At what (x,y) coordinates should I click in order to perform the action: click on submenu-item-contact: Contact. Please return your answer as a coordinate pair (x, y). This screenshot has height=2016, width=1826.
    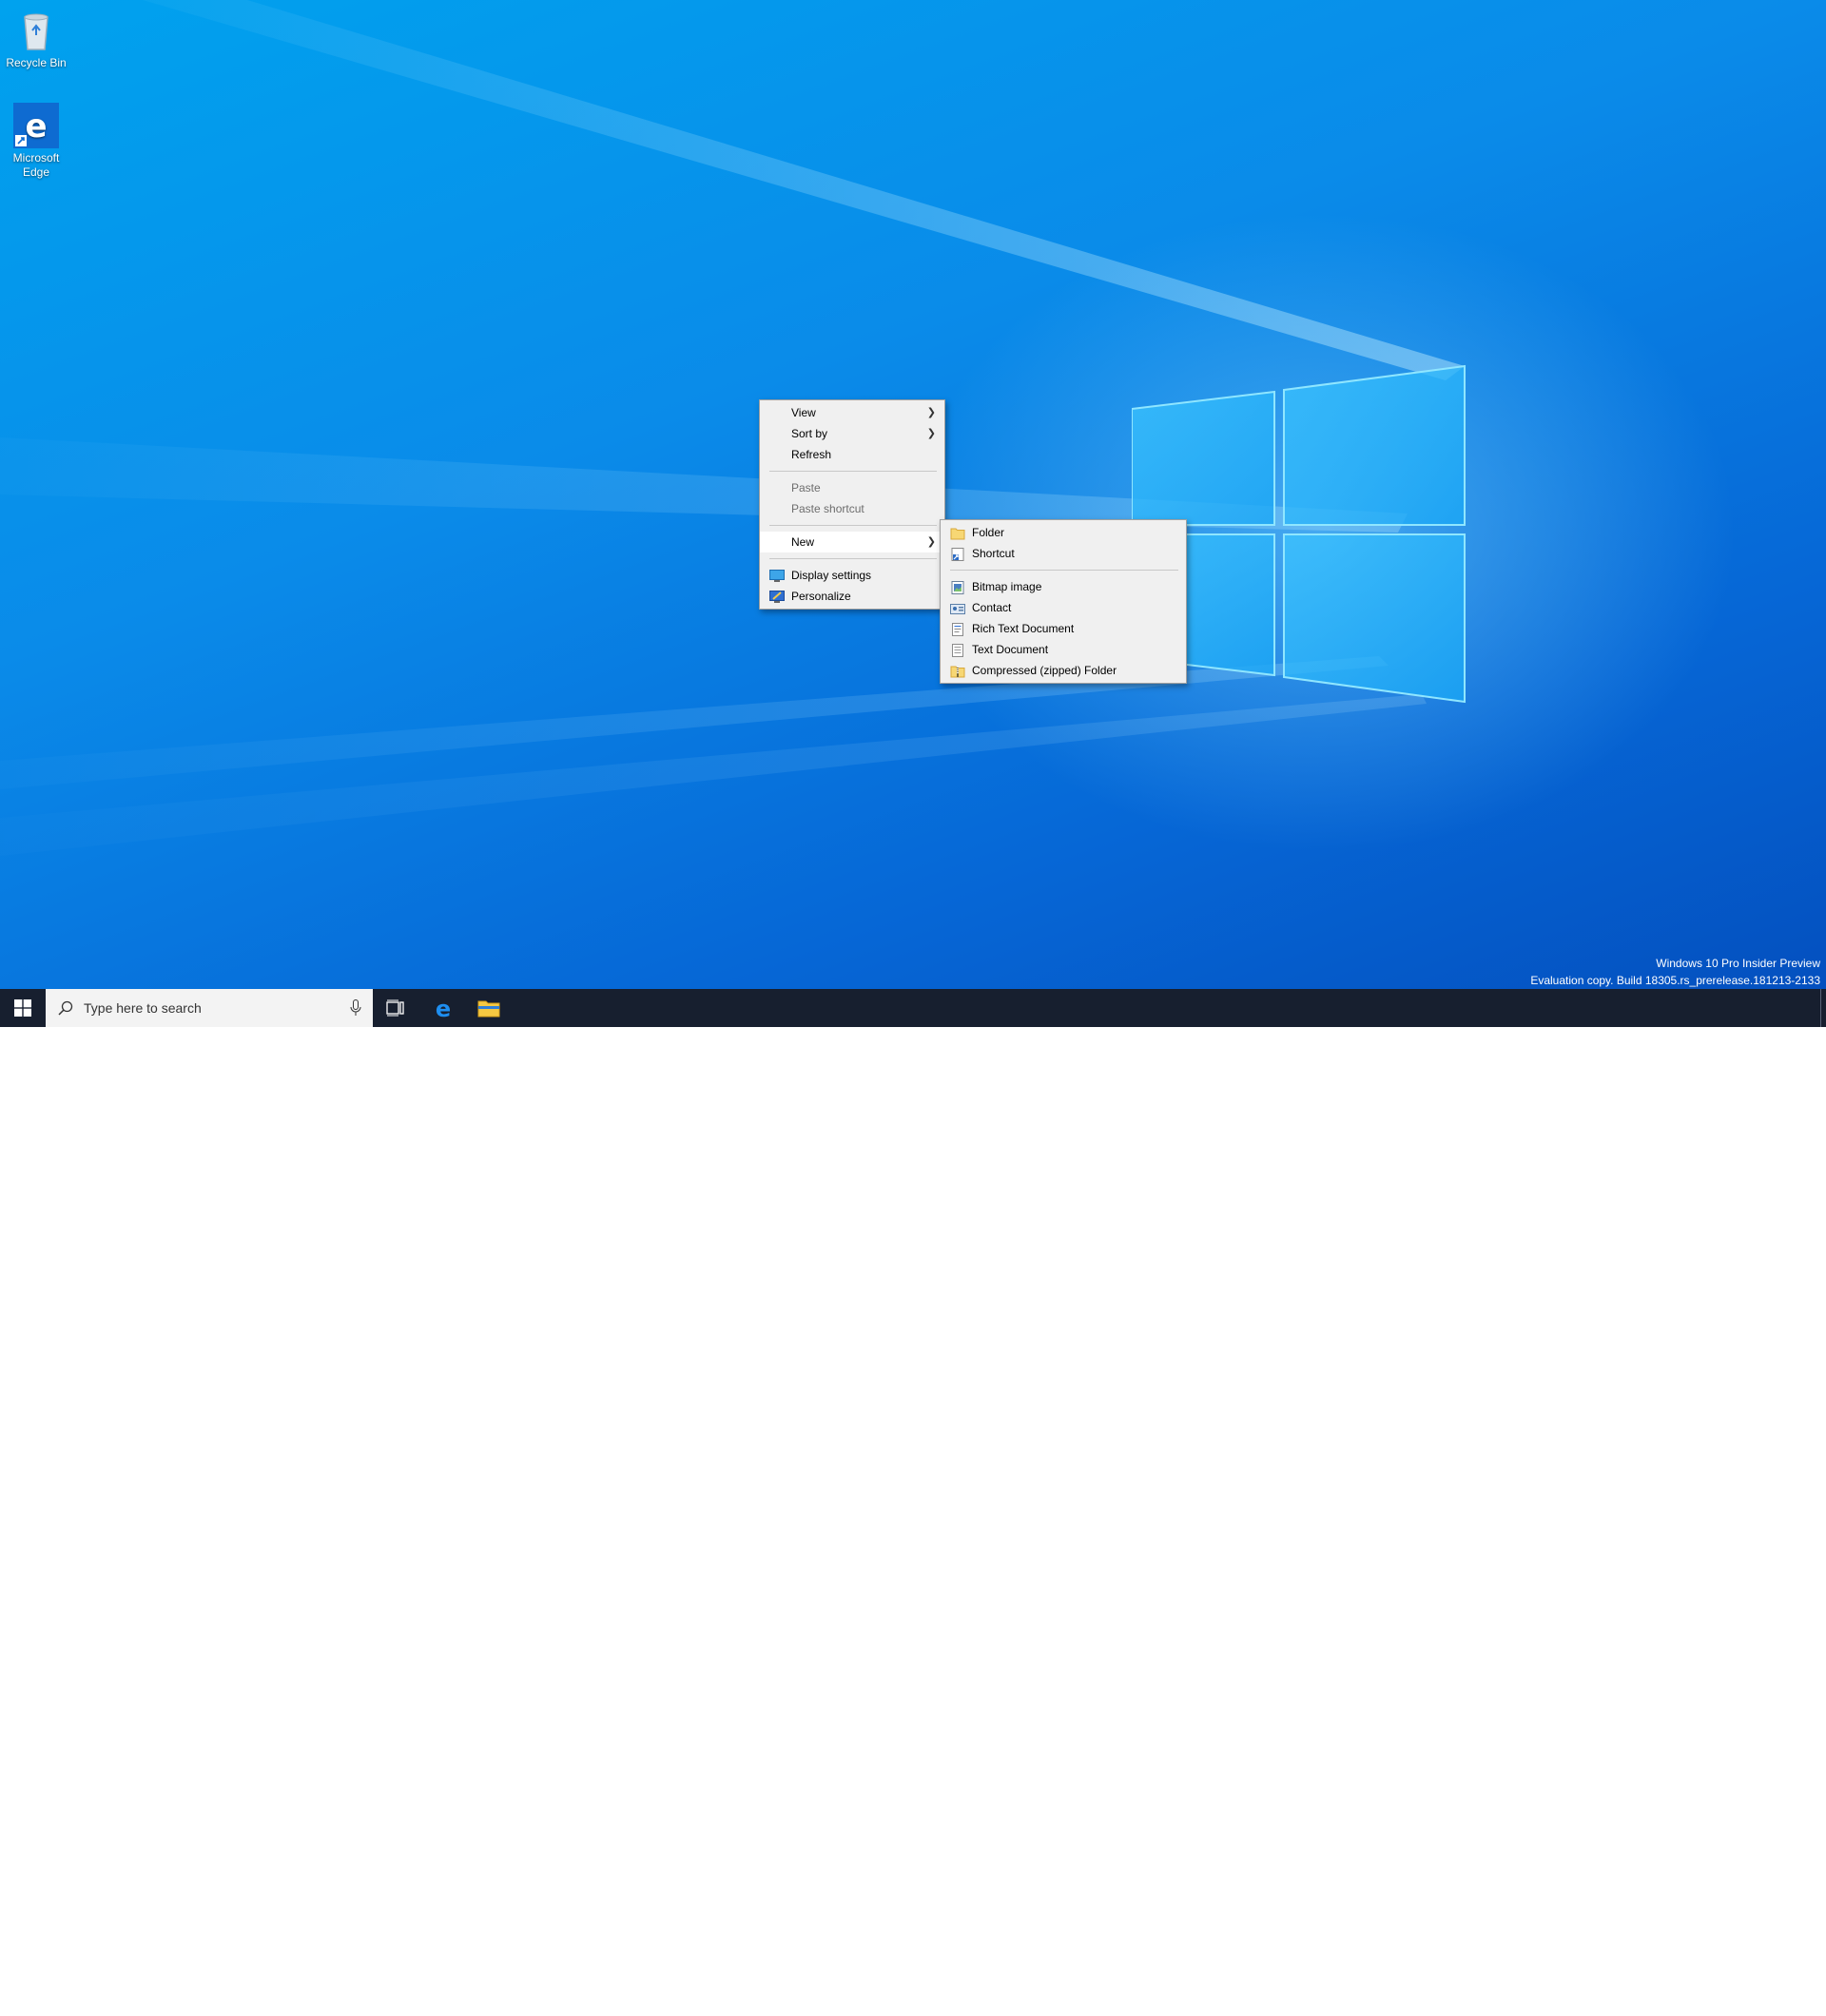
    Looking at the image, I should click on (1063, 608).